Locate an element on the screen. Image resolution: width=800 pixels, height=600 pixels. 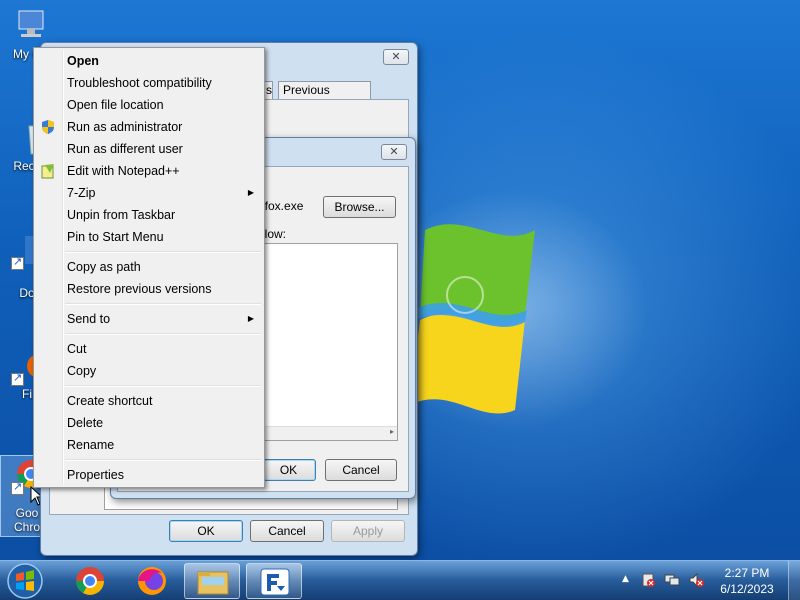
menu-item-open-file-location: Open file location is located at coordinates (149, 105).